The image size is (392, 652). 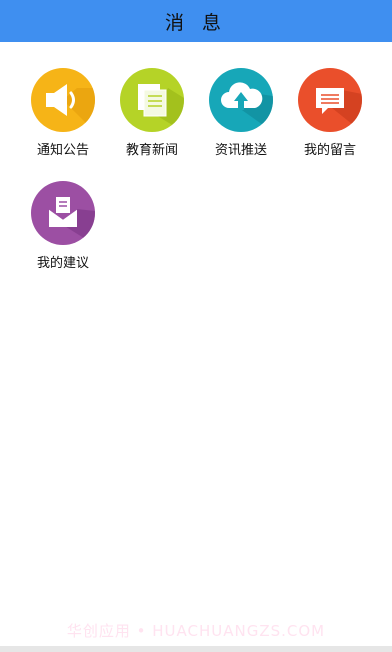 What do you see at coordinates (62, 150) in the screenshot?
I see `tile-label: 通知公告` at bounding box center [62, 150].